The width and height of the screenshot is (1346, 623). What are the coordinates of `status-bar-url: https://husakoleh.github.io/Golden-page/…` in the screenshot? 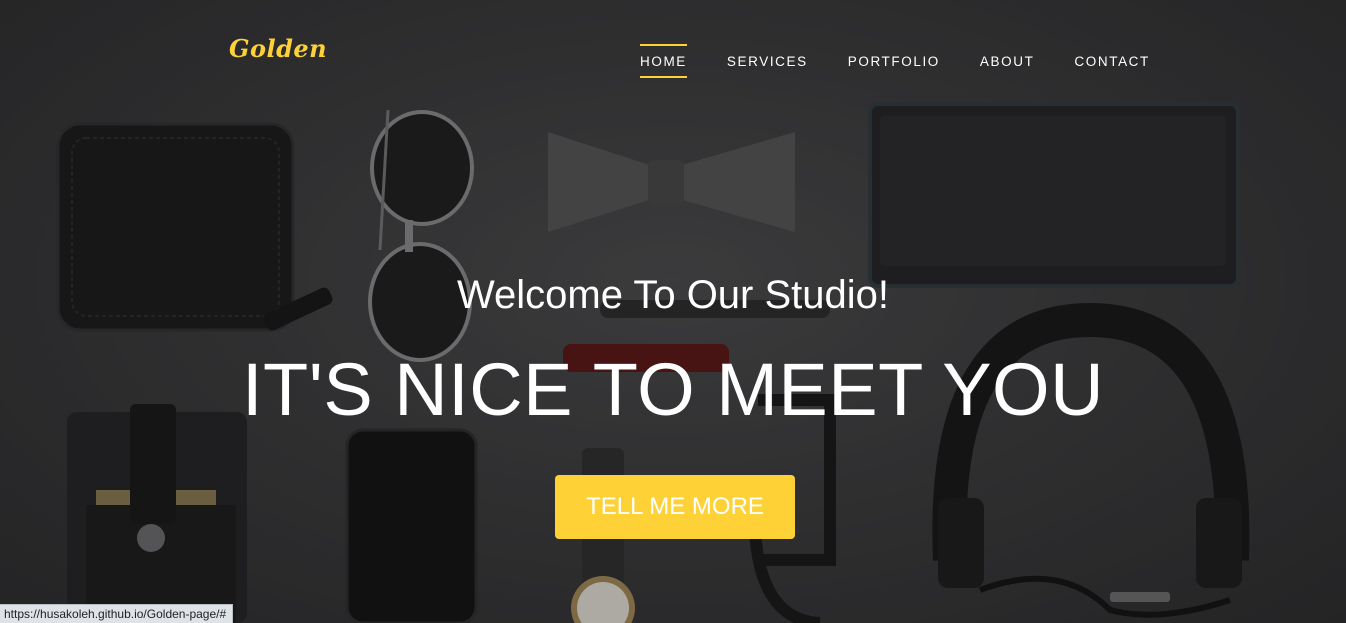 It's located at (117, 613).